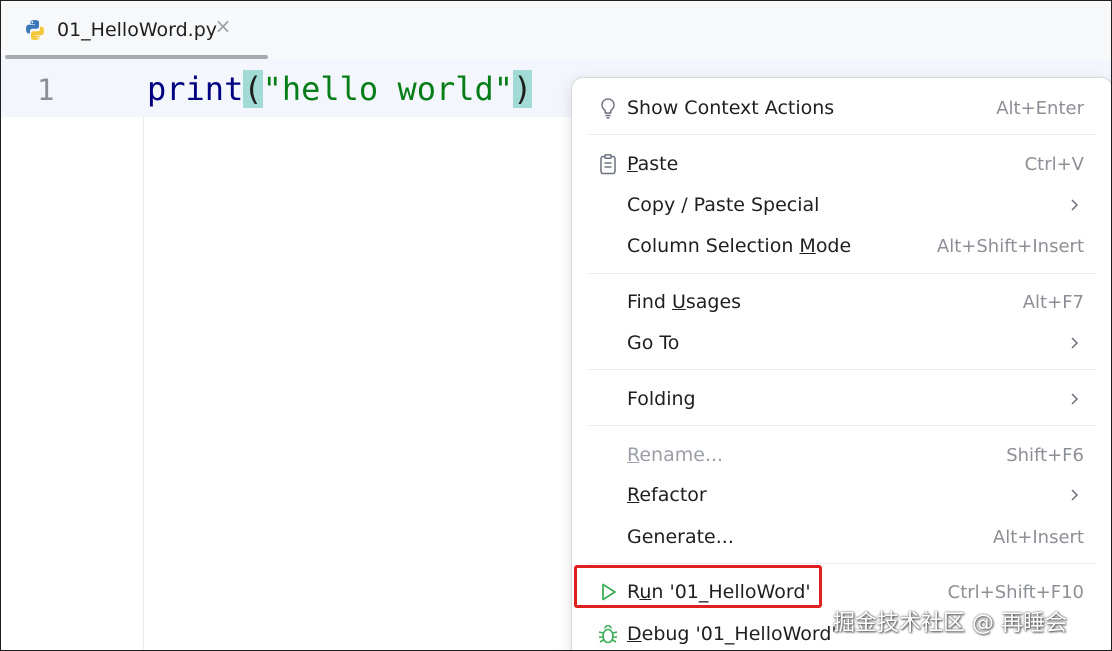 The width and height of the screenshot is (1112, 651). Describe the element at coordinates (723, 205) in the screenshot. I see `menu-item-label: Copy / Paste Special` at that location.